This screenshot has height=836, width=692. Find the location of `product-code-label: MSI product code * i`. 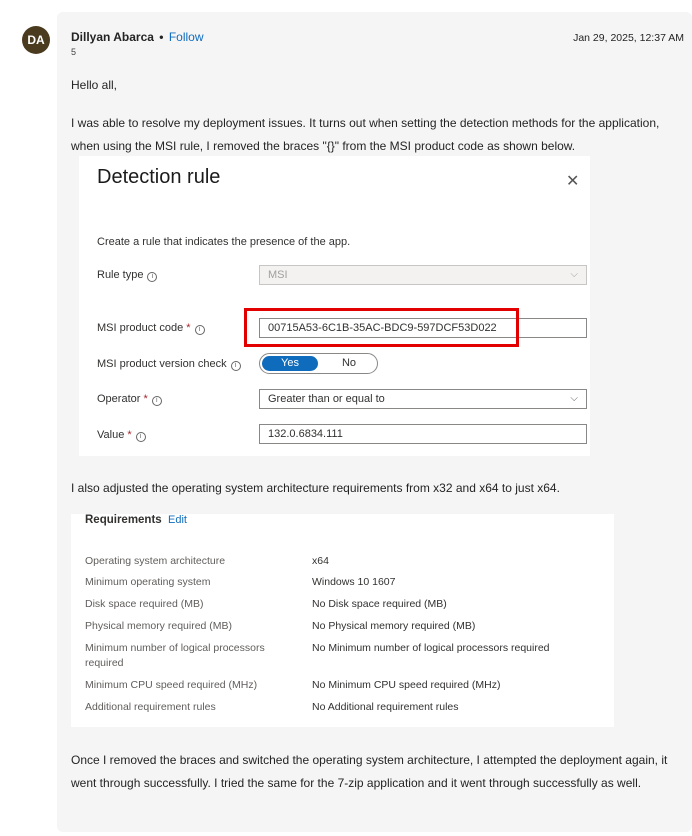

product-code-label: MSI product code * i is located at coordinates (151, 328).